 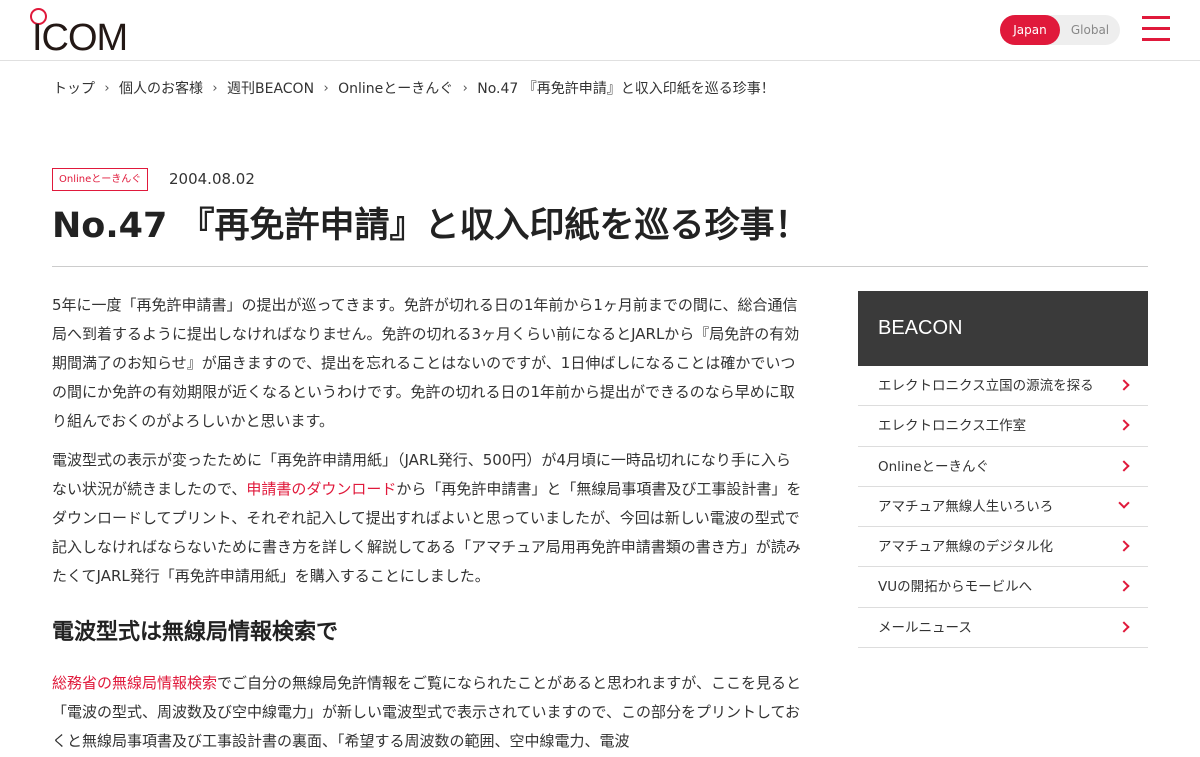 What do you see at coordinates (600, 30) in the screenshot?
I see `site-header: ICOM Japan Global` at bounding box center [600, 30].